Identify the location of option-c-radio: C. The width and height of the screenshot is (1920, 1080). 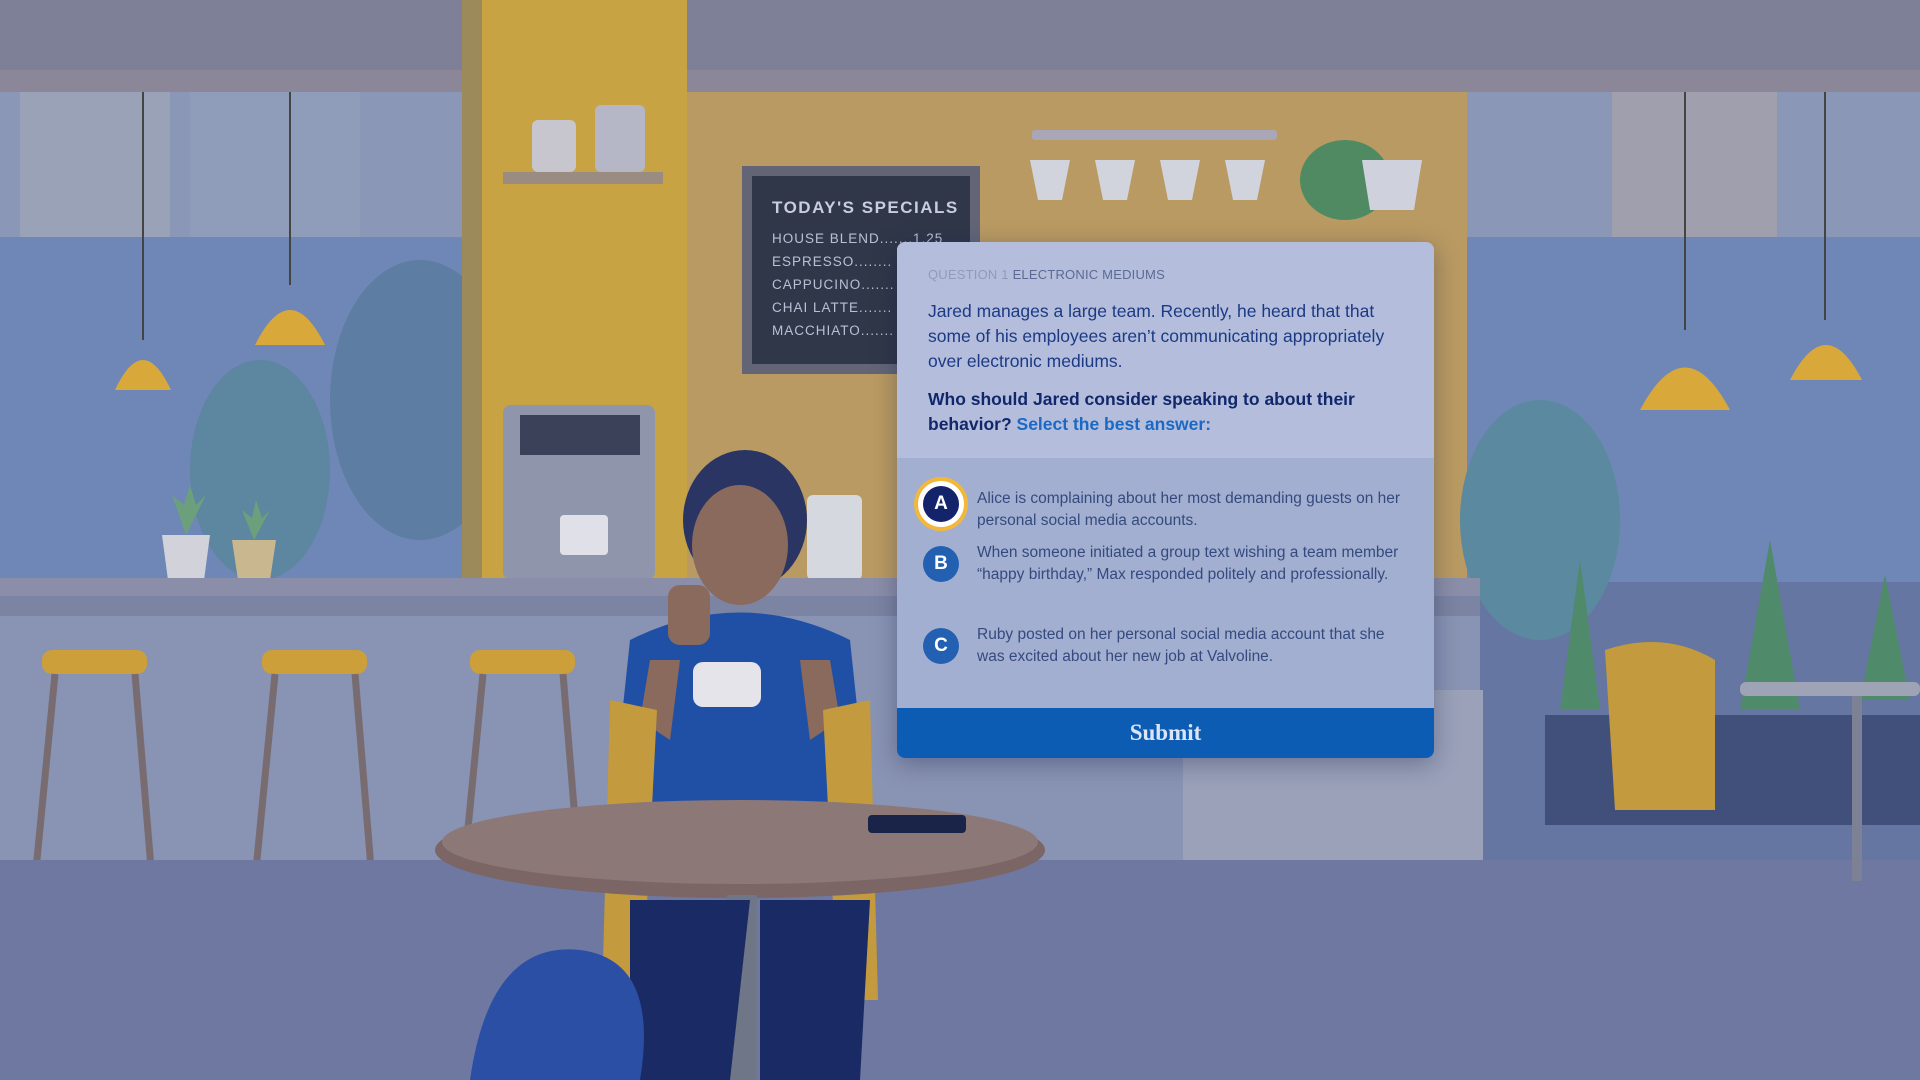
(941, 646).